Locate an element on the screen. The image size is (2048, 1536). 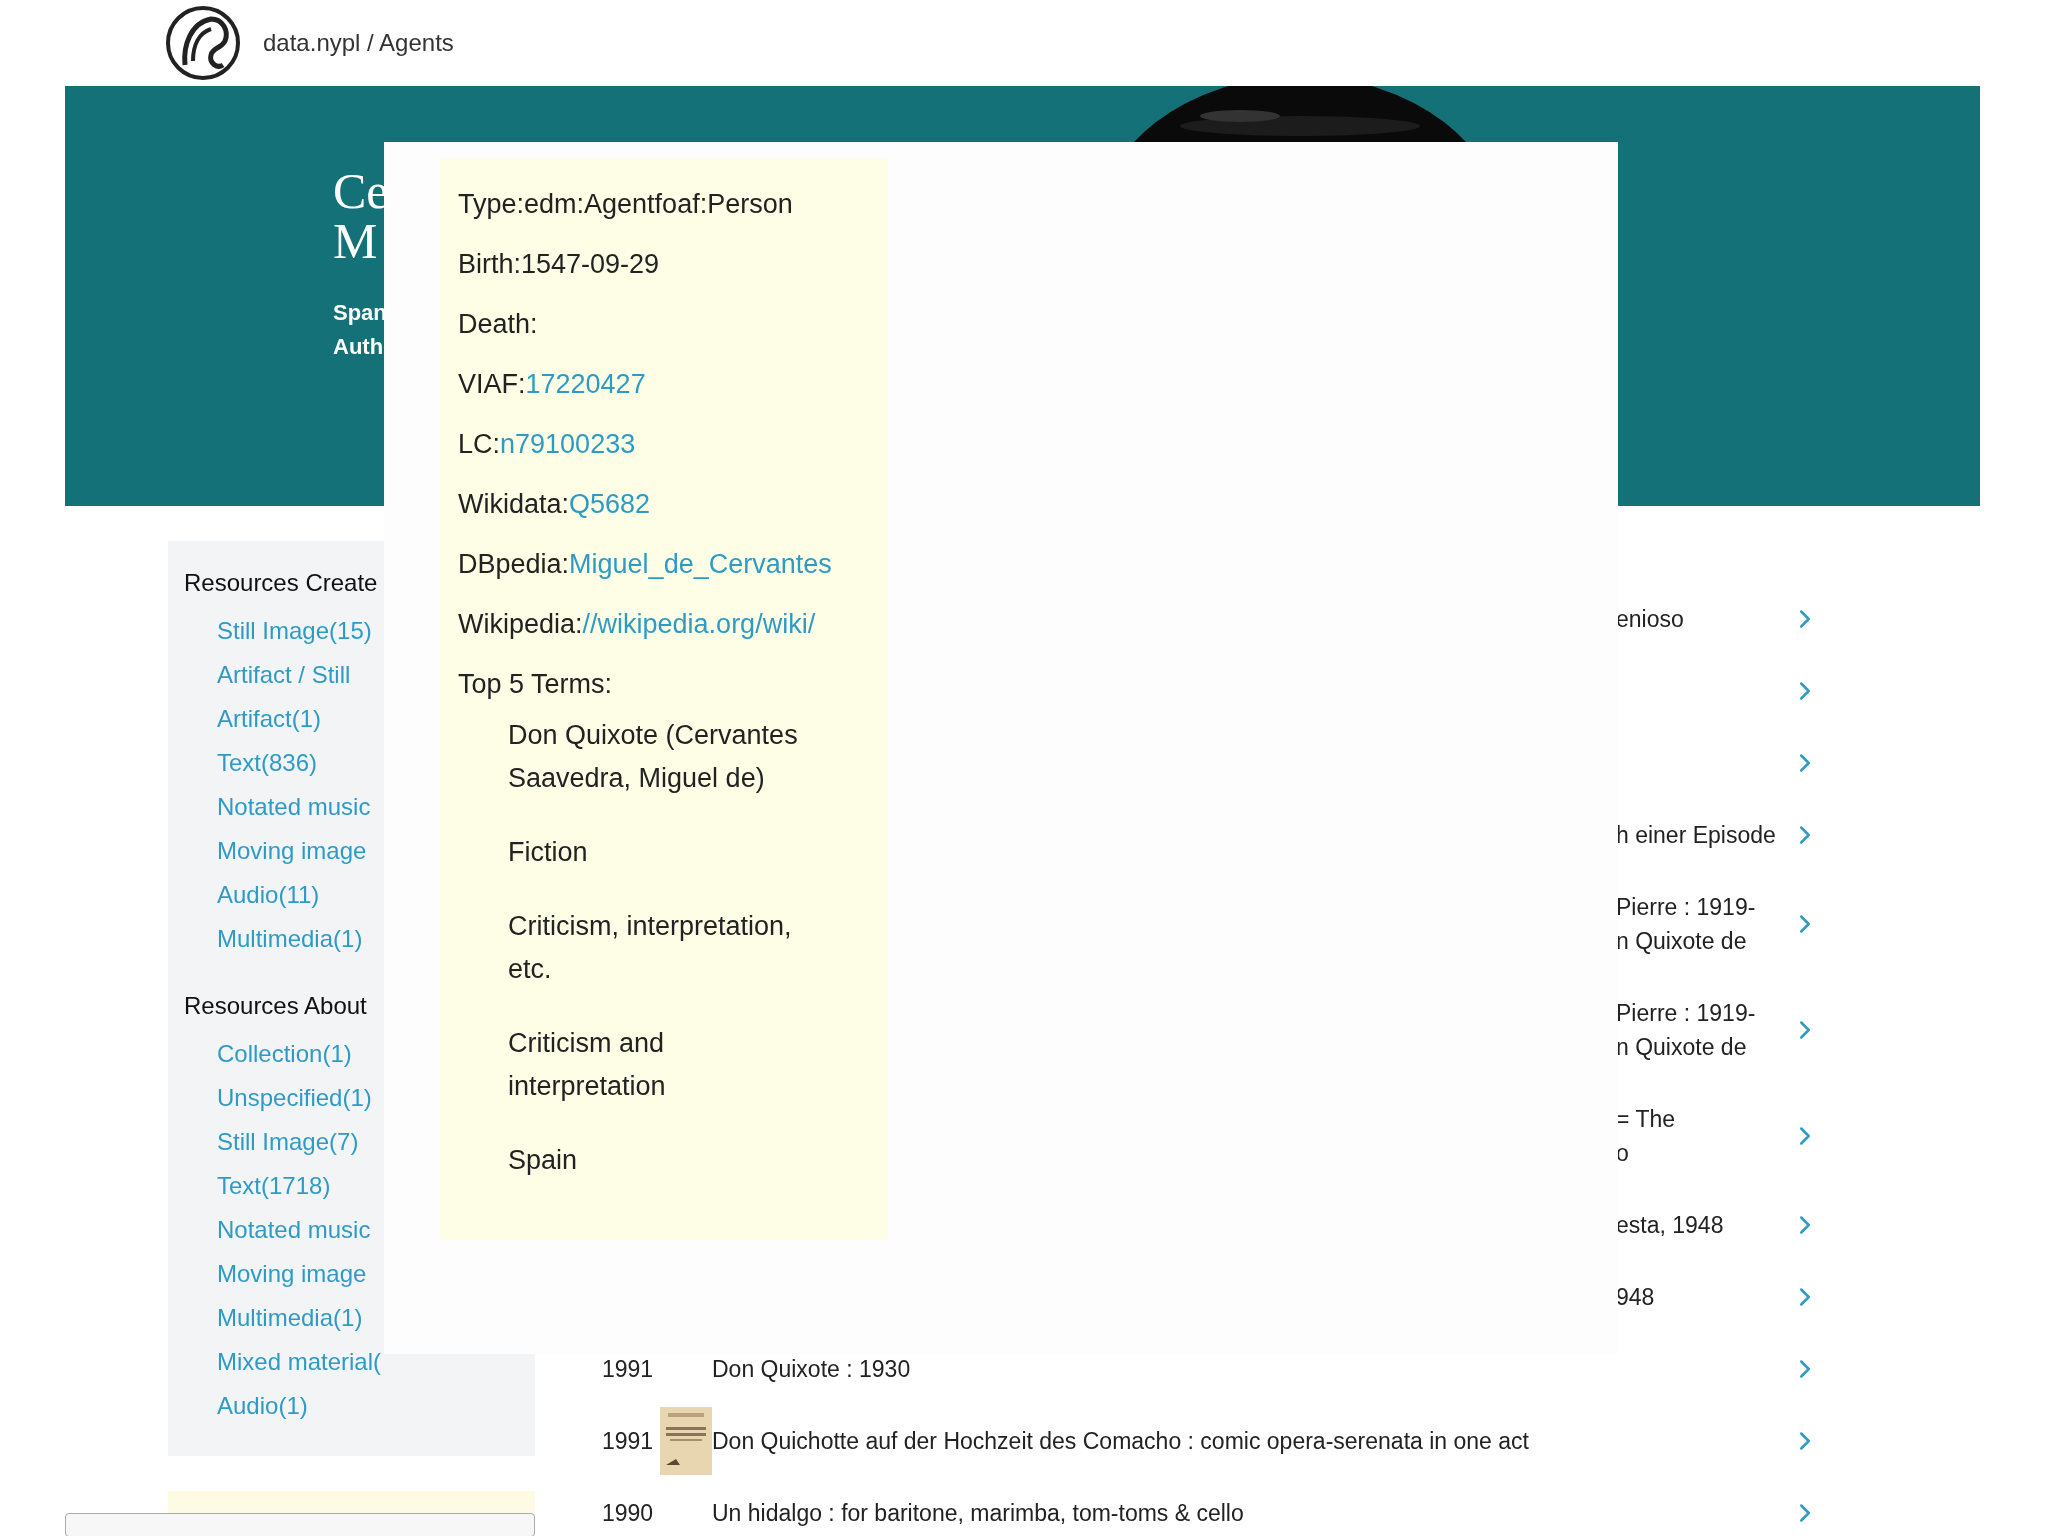
detail-label: Wikidata: is located at coordinates (514, 504).